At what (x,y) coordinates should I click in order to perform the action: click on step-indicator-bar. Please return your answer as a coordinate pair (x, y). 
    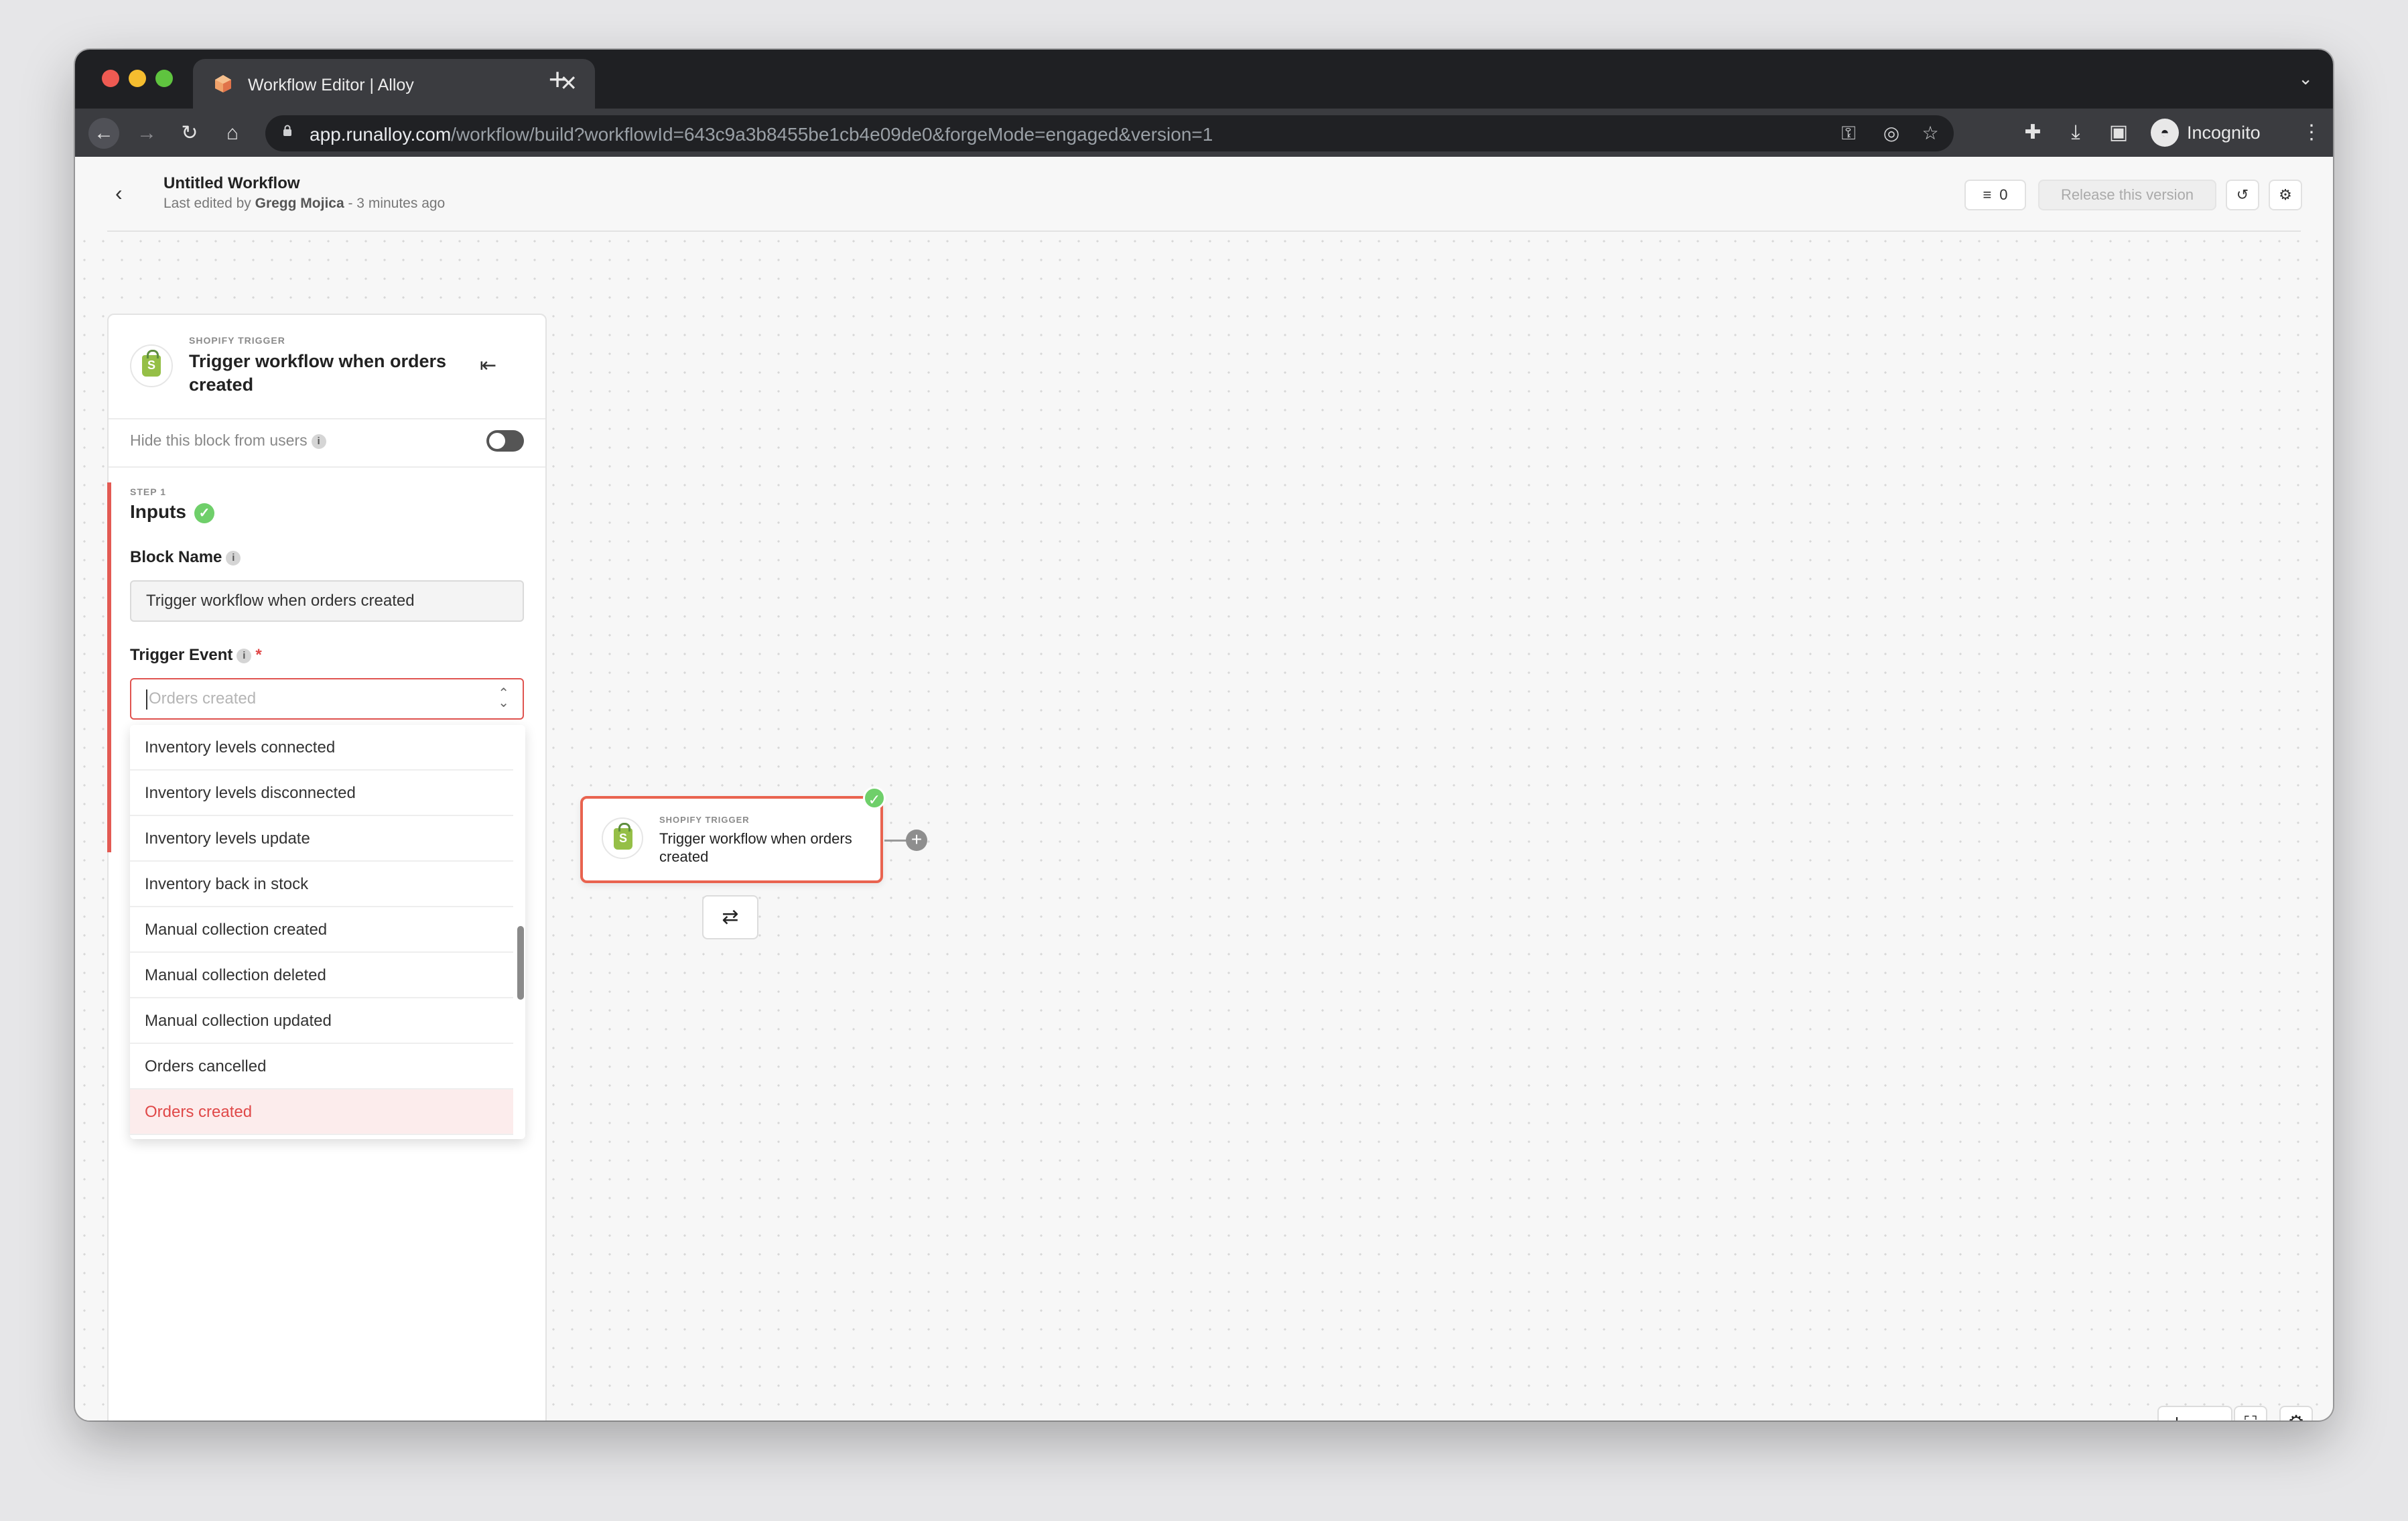
    Looking at the image, I should click on (109, 667).